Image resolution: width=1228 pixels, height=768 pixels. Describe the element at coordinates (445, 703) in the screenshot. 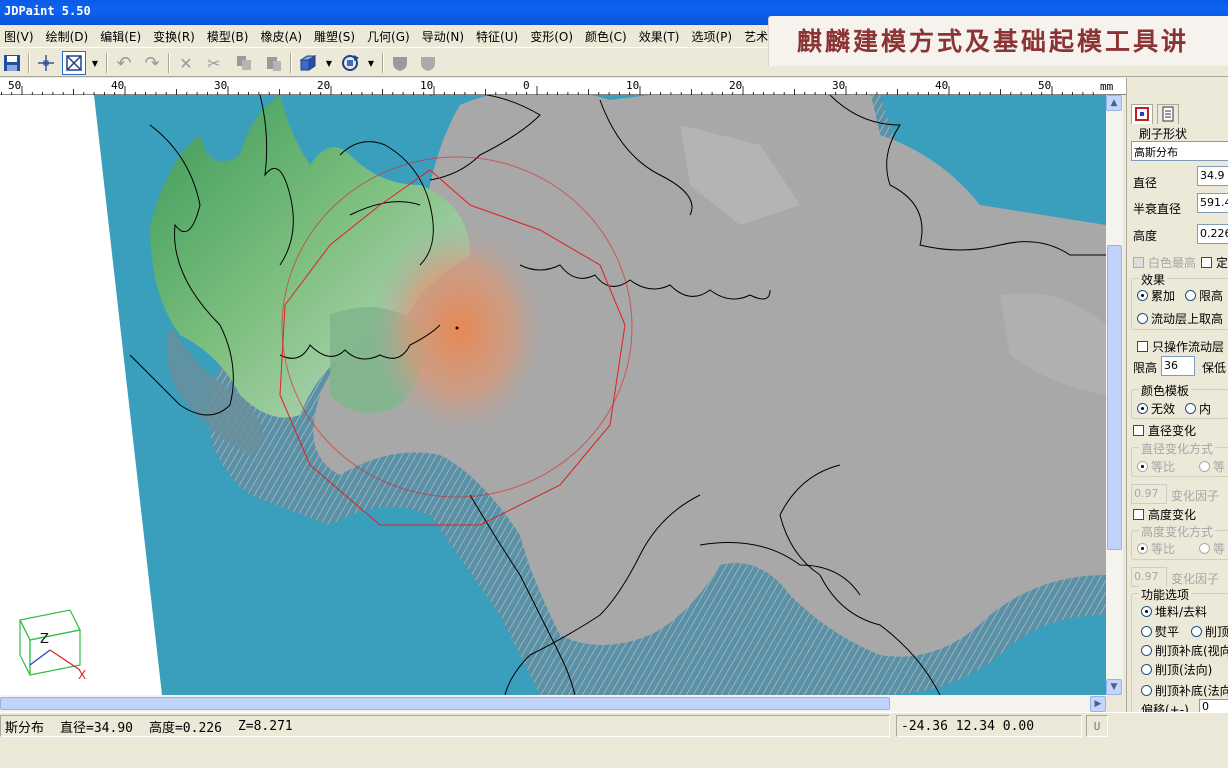

I see `horizontal-scroll-thumb` at that location.